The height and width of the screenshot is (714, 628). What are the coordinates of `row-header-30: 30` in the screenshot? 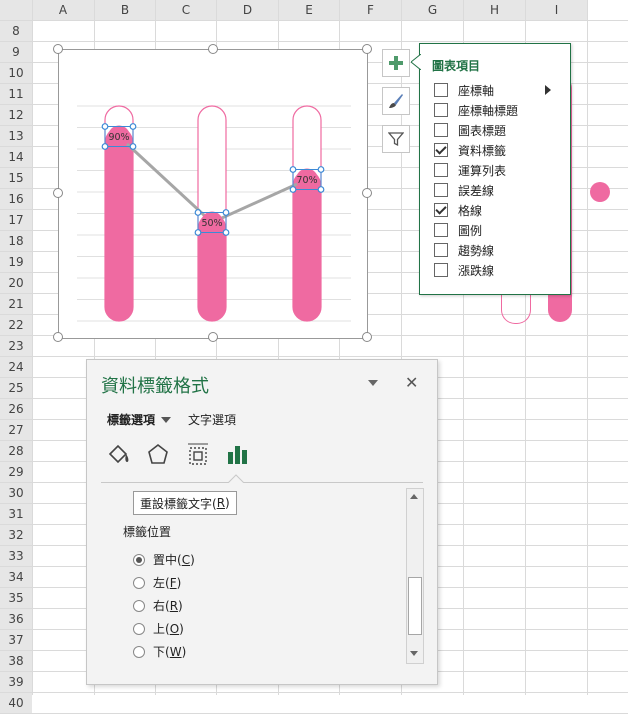 It's located at (16, 493).